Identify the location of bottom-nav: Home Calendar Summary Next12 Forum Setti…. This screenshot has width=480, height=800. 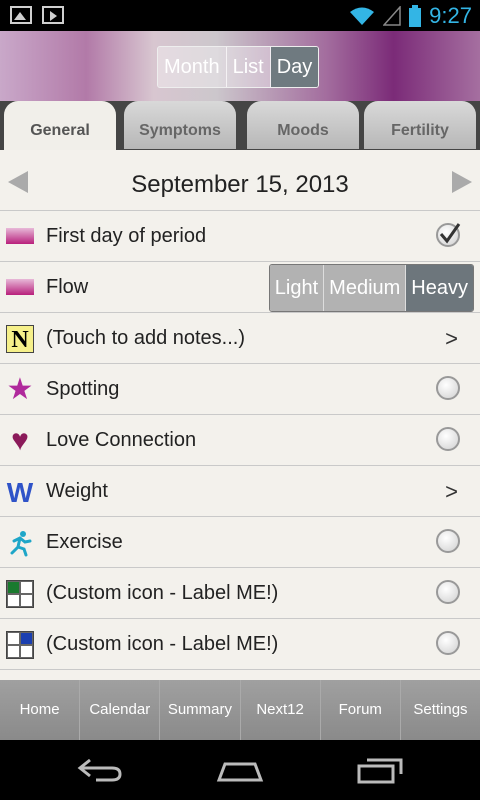
(240, 710).